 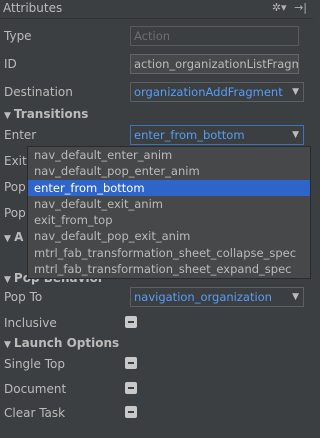 What do you see at coordinates (300, 7) in the screenshot?
I see `hide-panel-icon: →|` at bounding box center [300, 7].